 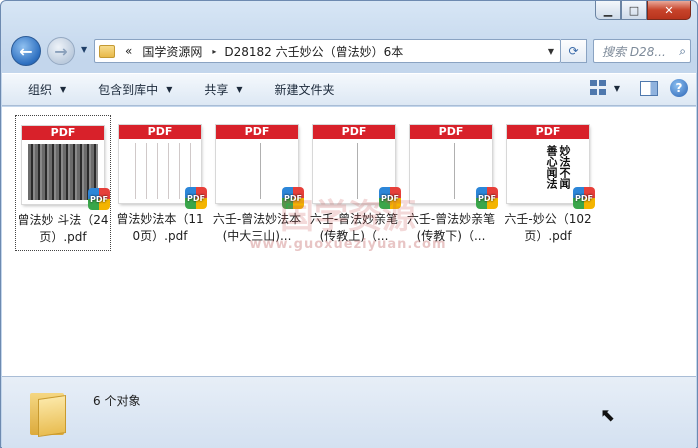 I want to click on organize-label: 组织, so click(x=40, y=90).